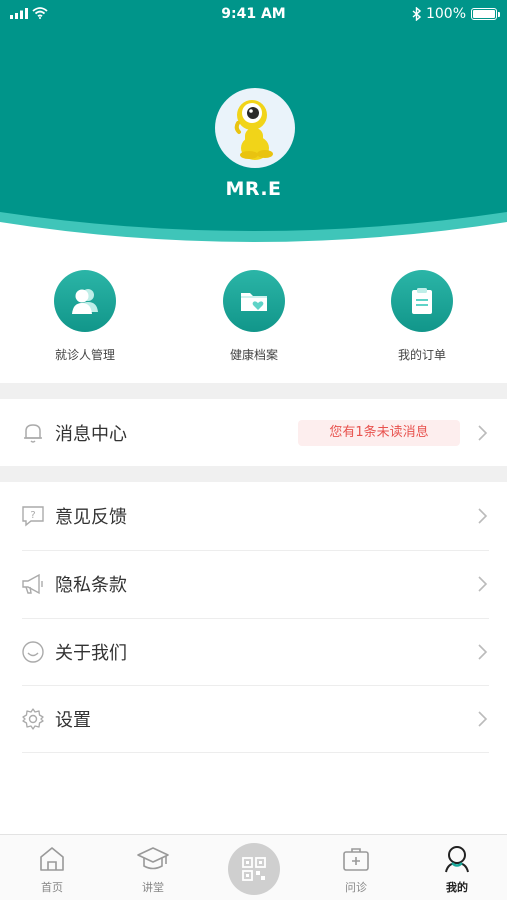  I want to click on bluetooth-icon, so click(416, 14).